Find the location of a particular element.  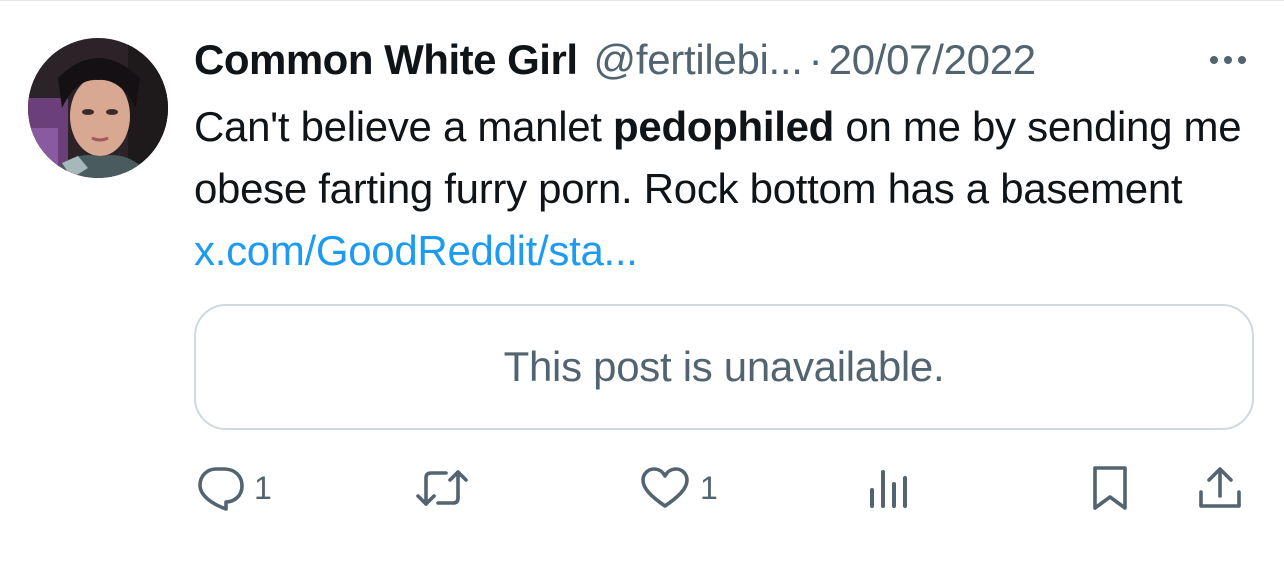

reply-button: 1 is located at coordinates (234, 488).